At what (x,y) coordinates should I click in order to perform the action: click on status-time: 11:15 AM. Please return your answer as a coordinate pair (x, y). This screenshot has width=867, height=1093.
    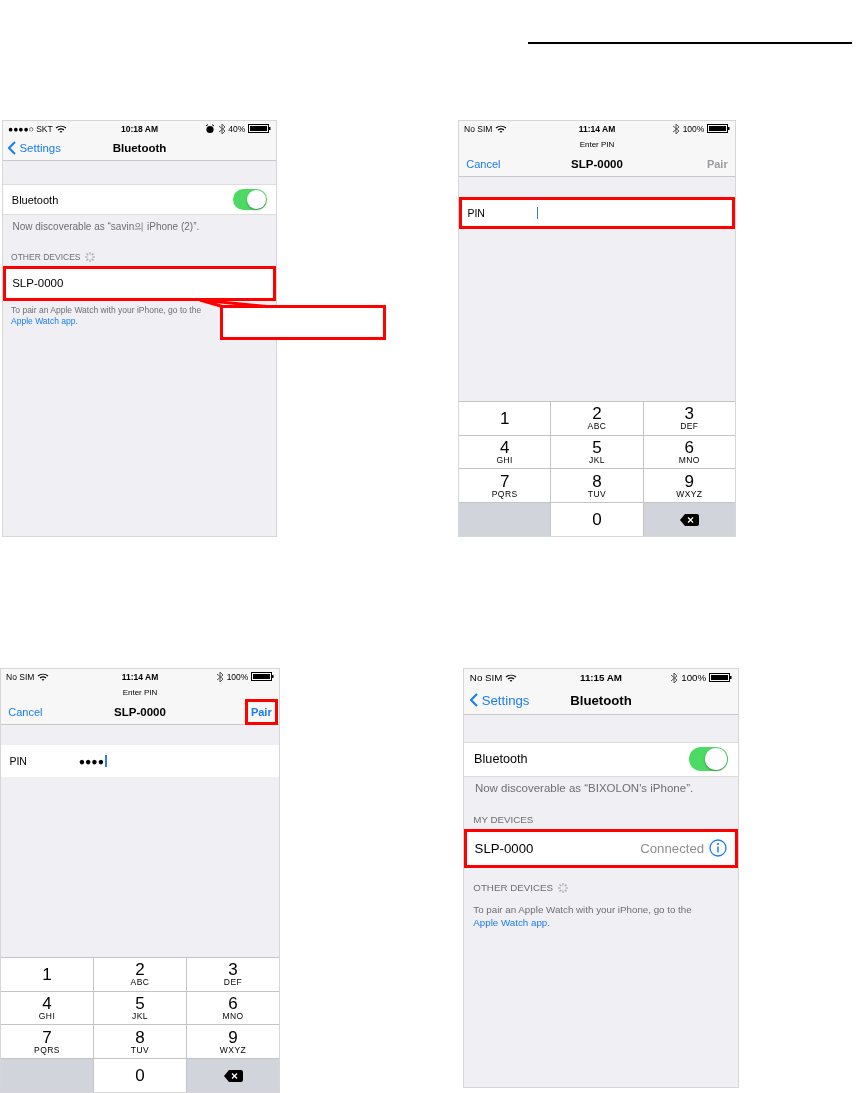
    Looking at the image, I should click on (601, 678).